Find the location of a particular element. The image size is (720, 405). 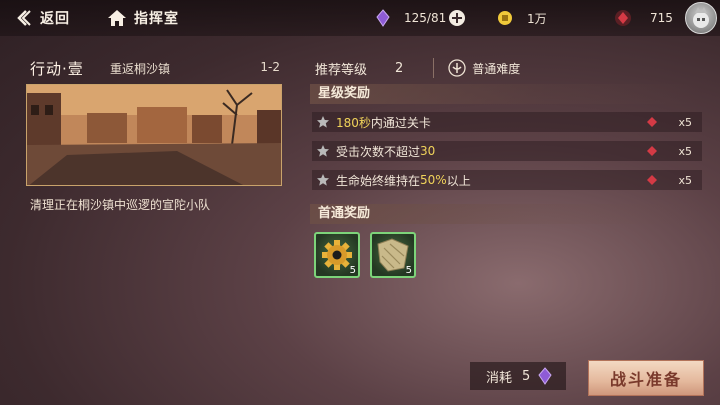

stamina-display: 125/81 is located at coordinates (411, 18).